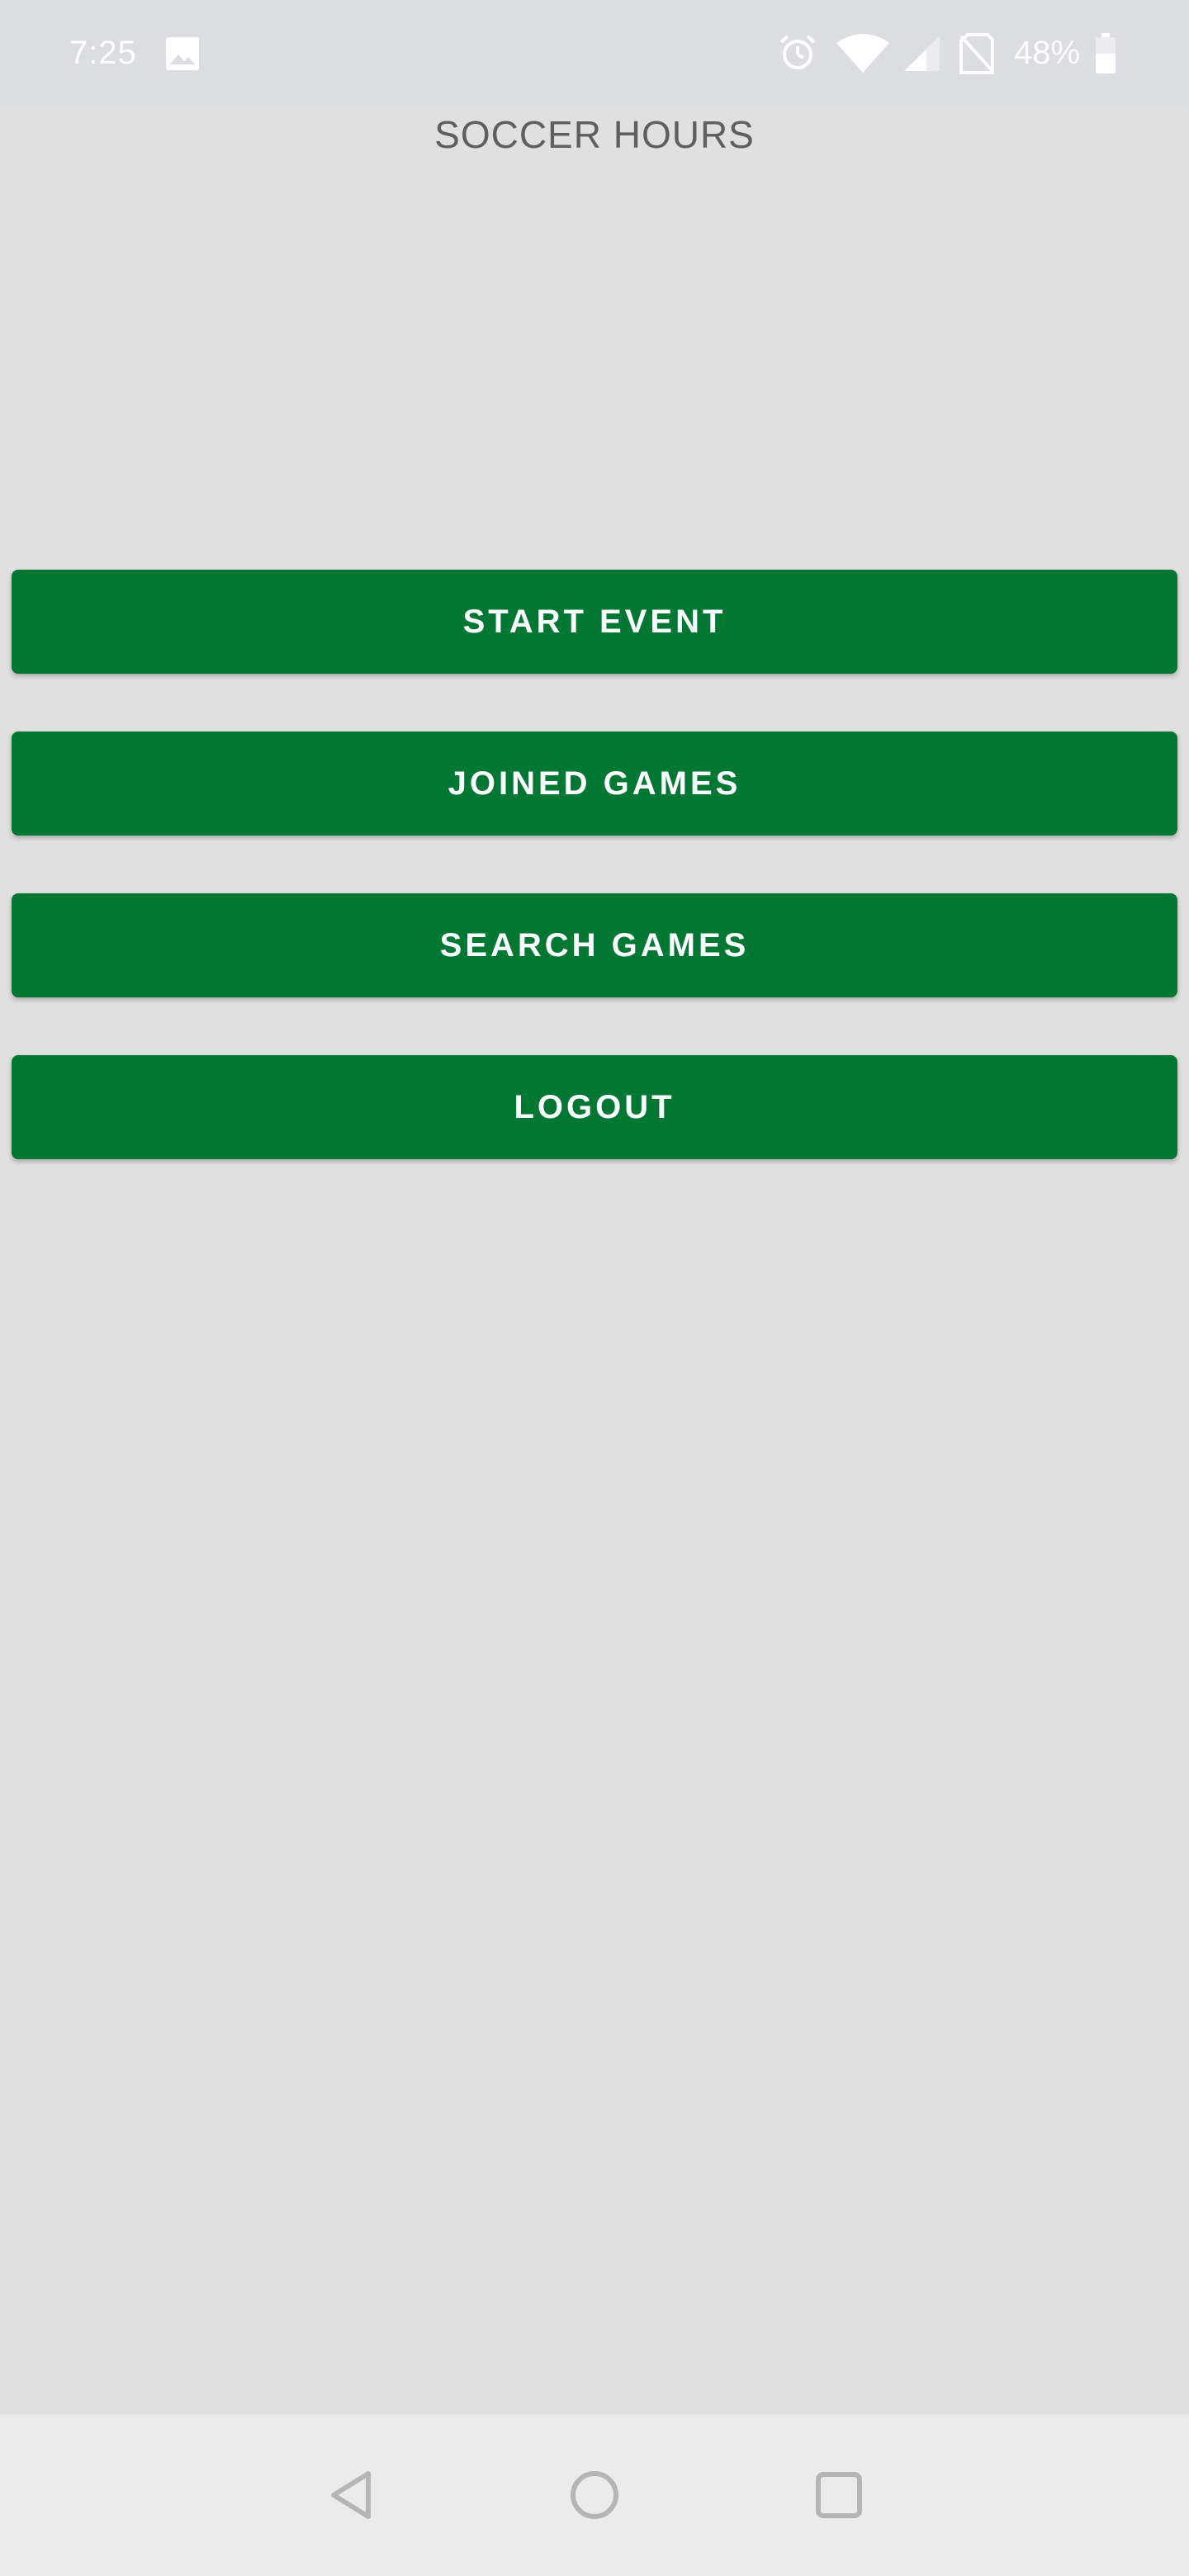  Describe the element at coordinates (976, 53) in the screenshot. I see `no-sim-icon` at that location.